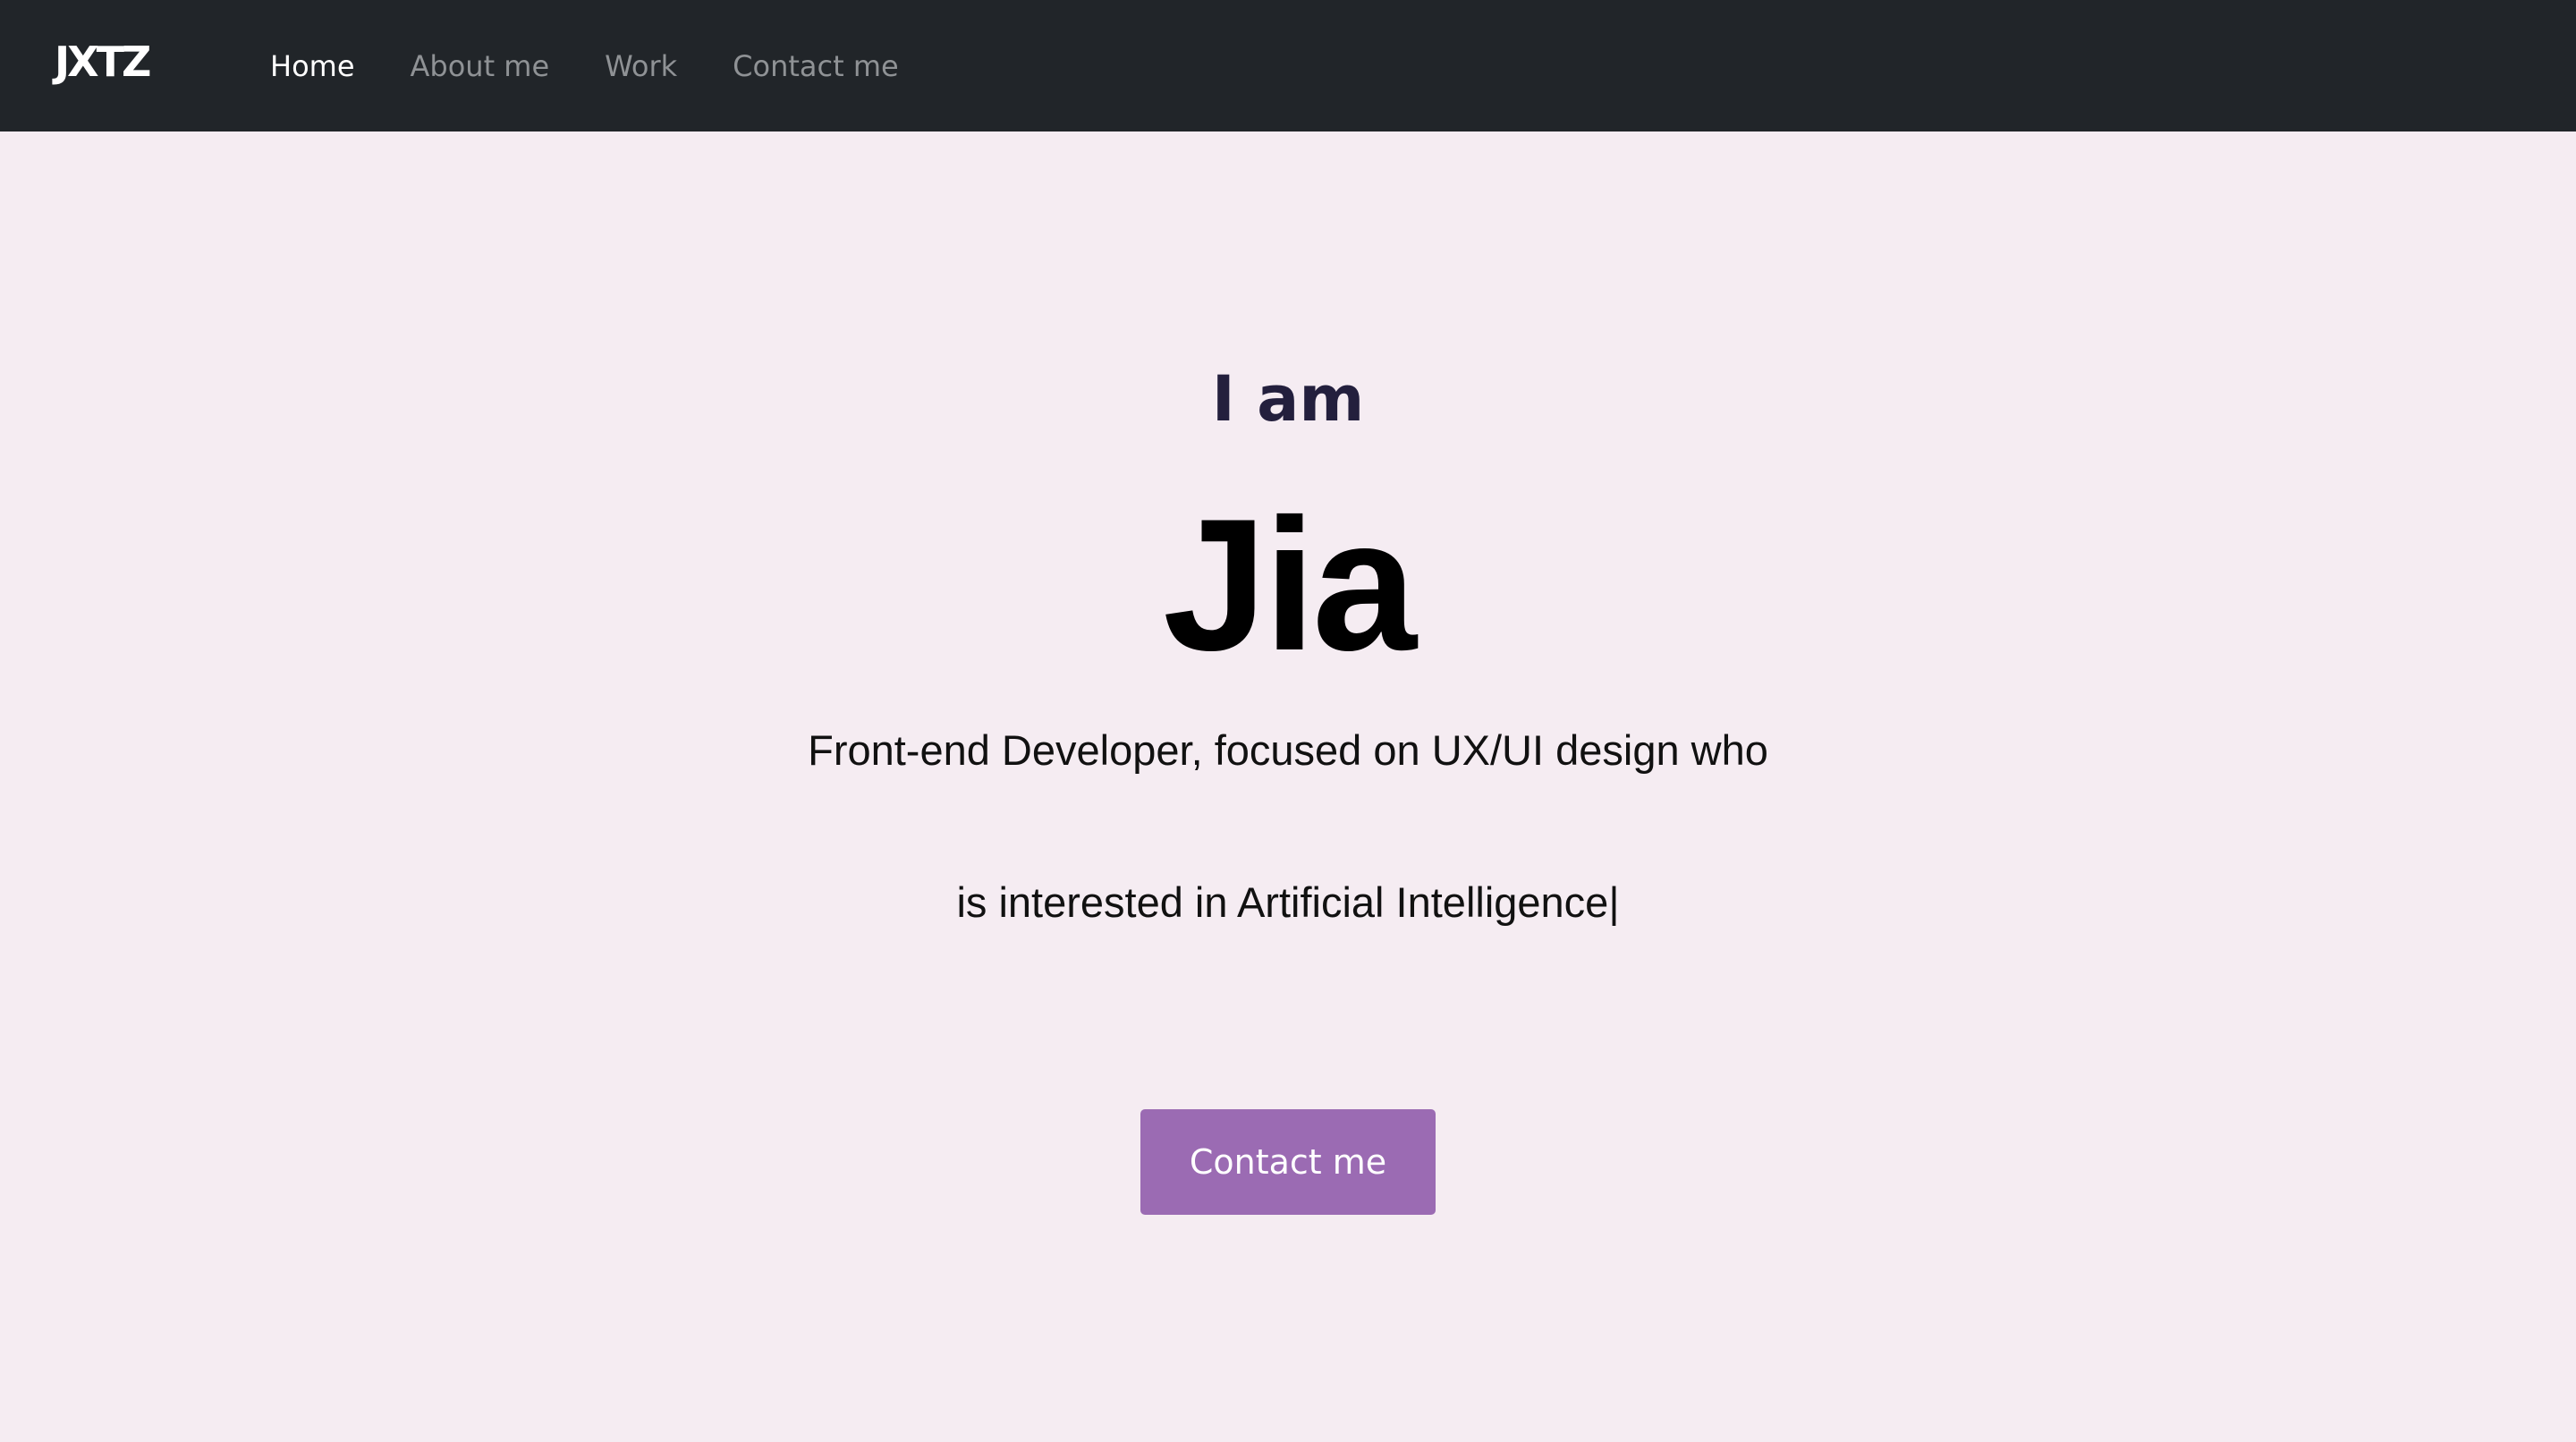  Describe the element at coordinates (480, 66) in the screenshot. I see `nav-link-about-me: About me` at that location.